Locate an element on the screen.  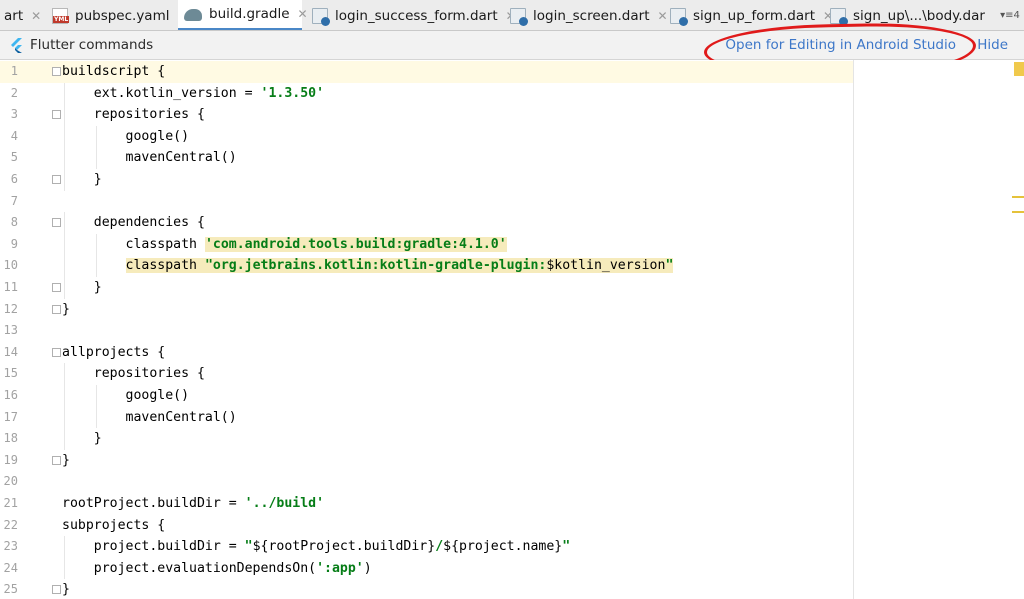
code-token: " is located at coordinates (248, 547).